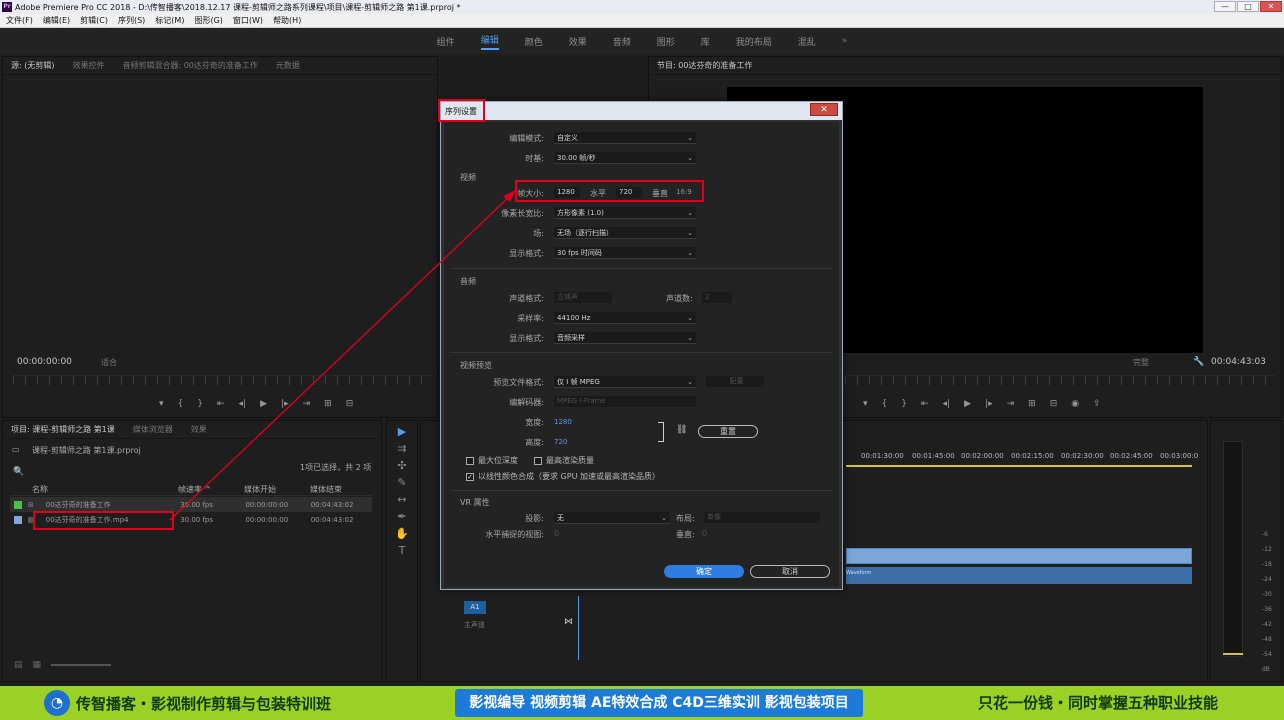  I want to click on program-time-ruler, so click(1060, 380).